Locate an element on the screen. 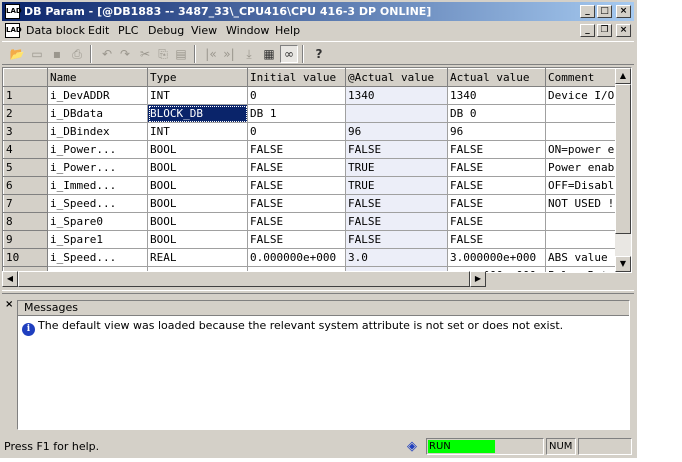 The image size is (682, 462). cell-at-actual-value: 3.0 is located at coordinates (396, 257).